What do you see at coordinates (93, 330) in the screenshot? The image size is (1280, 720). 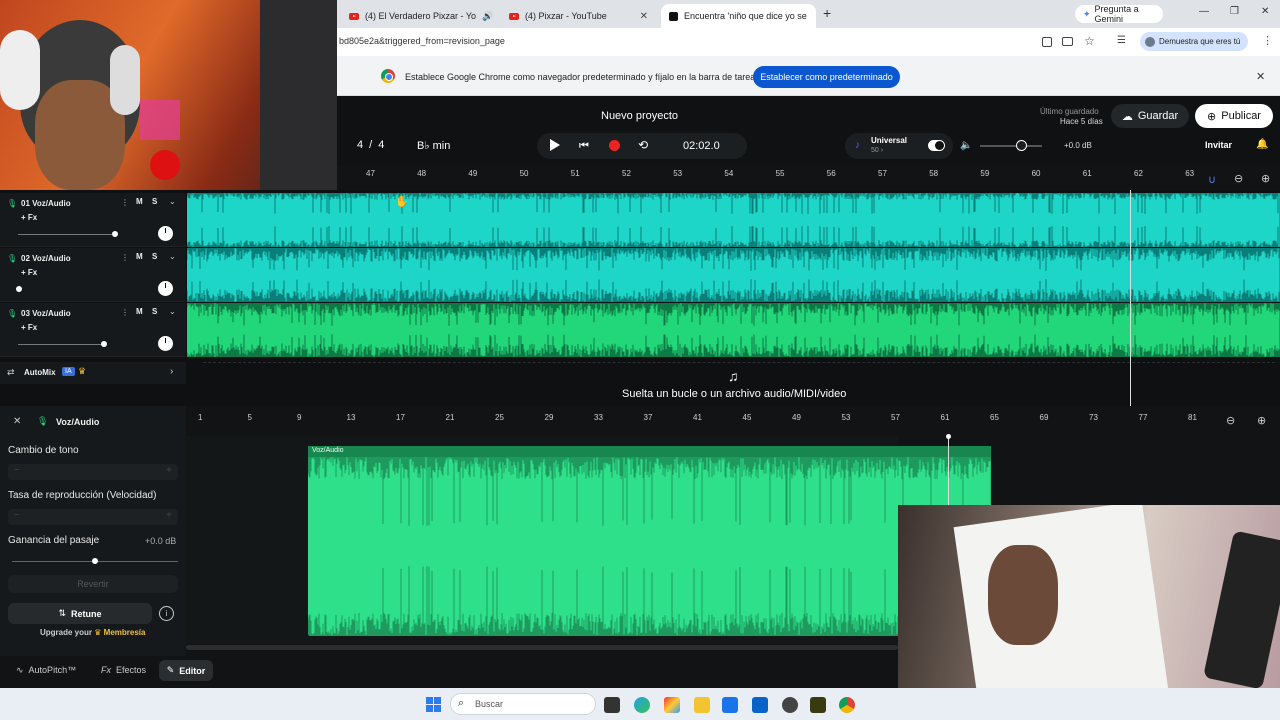 I see `track-header: 🎙 03 Voz/Audio + Fx ⋮ M S ⌄` at bounding box center [93, 330].